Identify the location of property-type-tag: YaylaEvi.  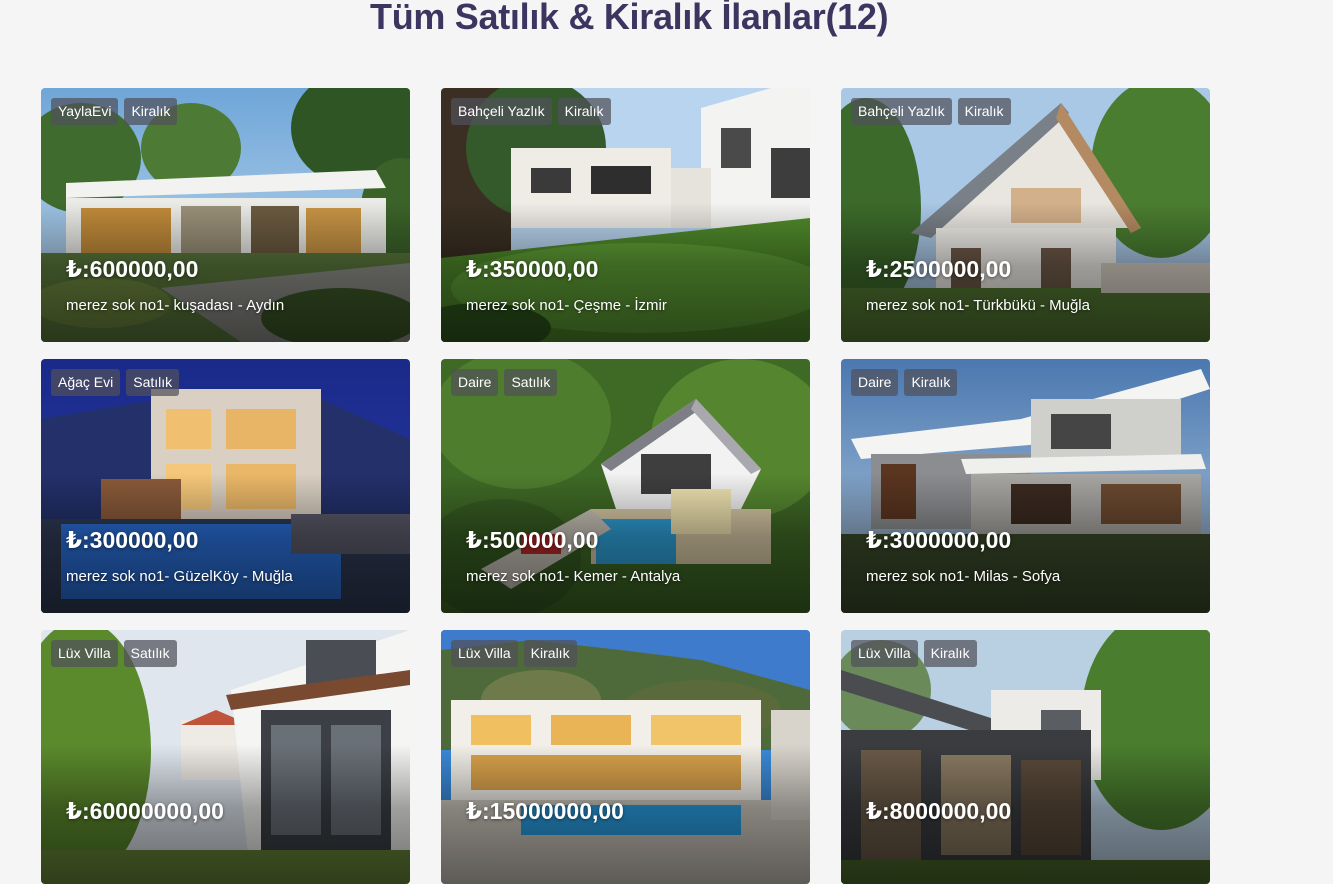
(85, 111).